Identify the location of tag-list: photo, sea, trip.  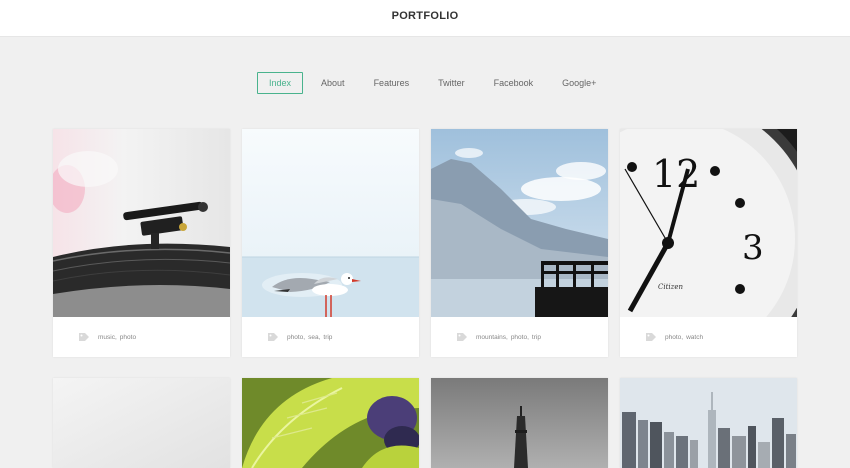
(310, 337).